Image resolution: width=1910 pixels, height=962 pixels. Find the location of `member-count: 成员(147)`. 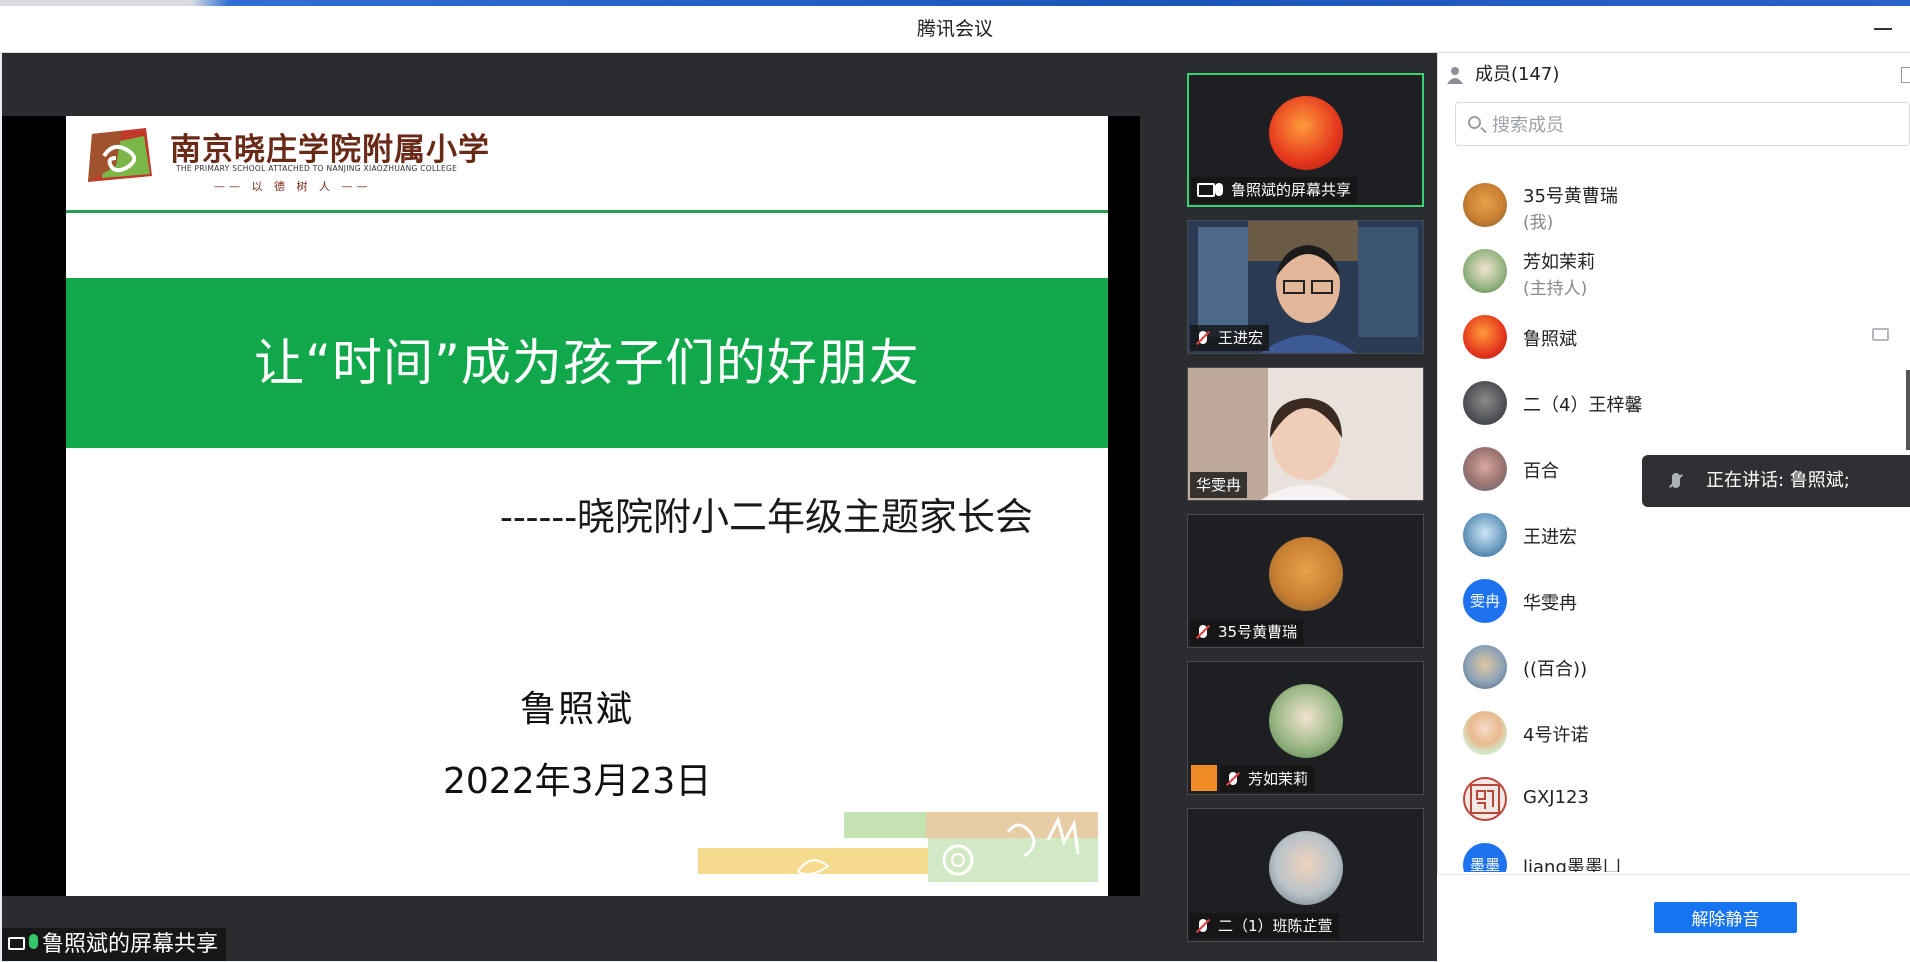

member-count: 成员(147) is located at coordinates (1517, 74).